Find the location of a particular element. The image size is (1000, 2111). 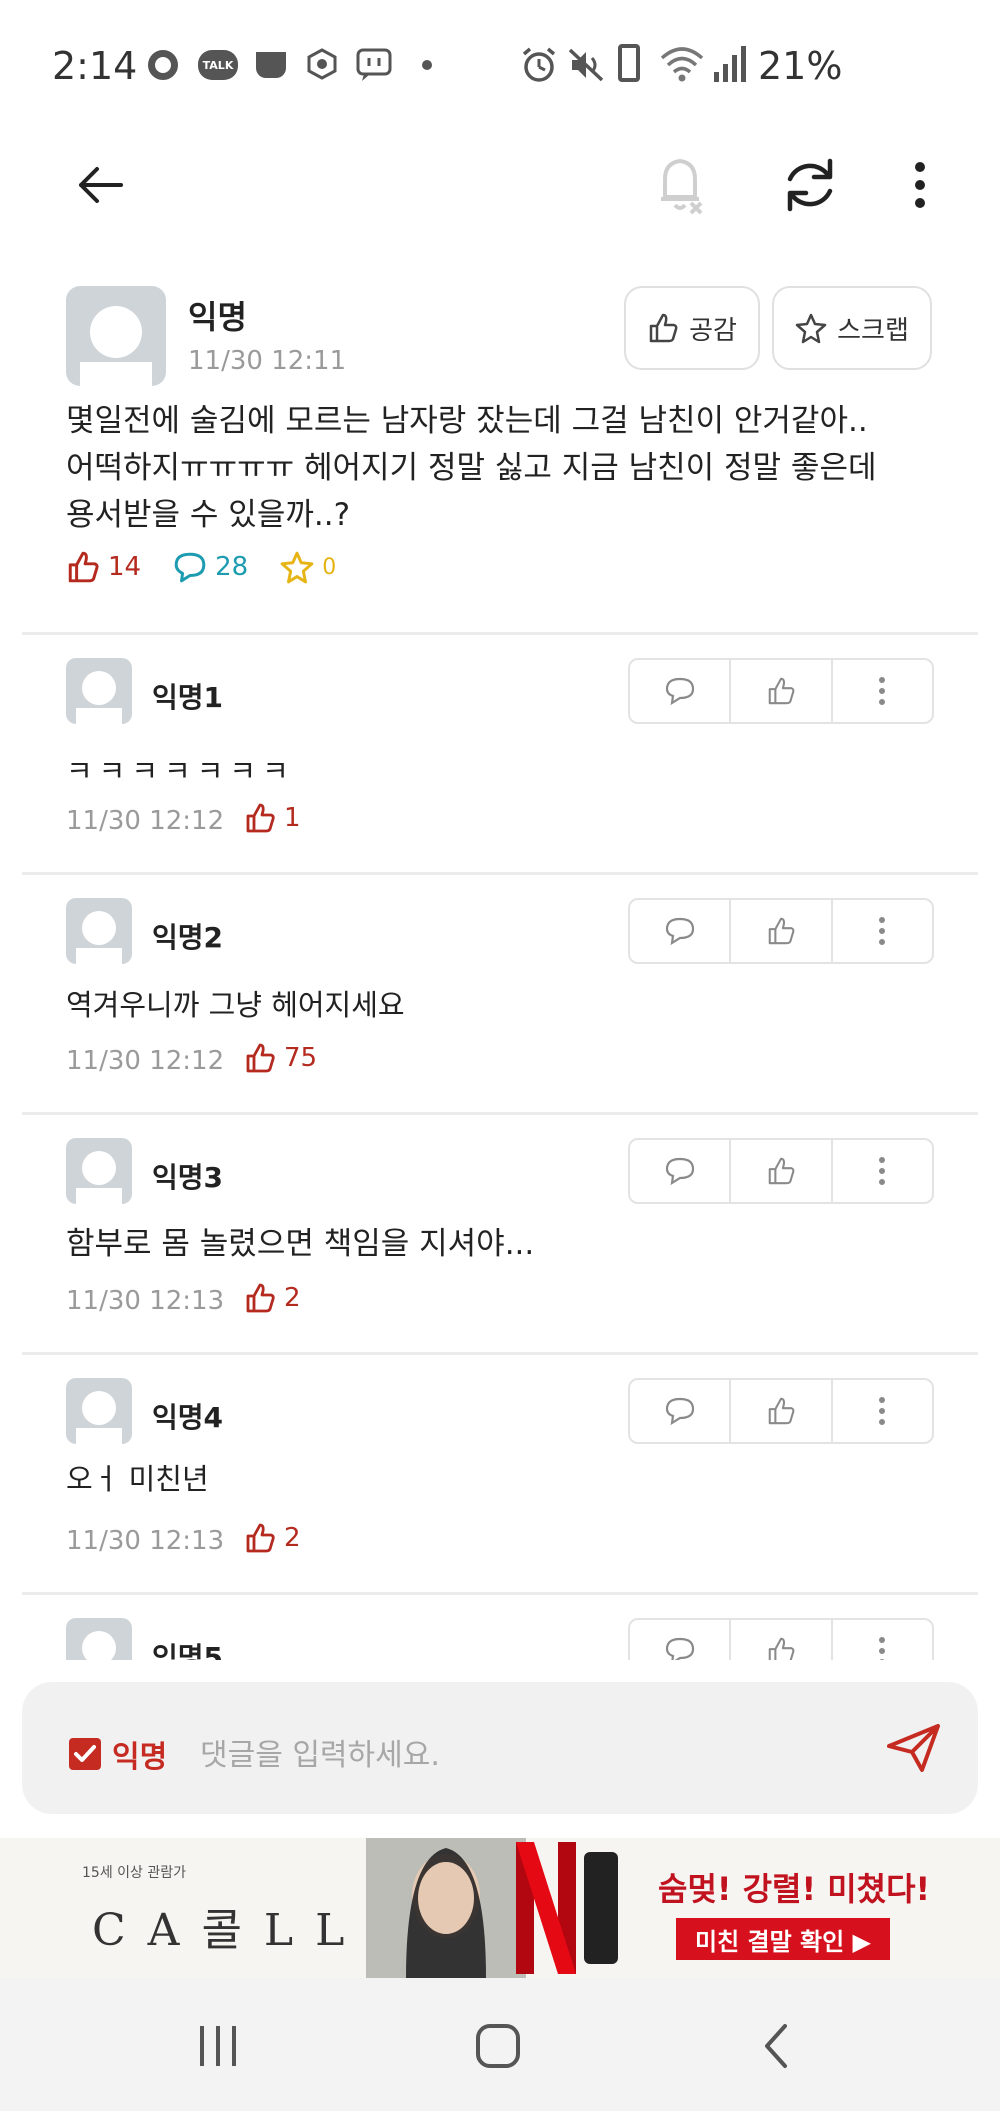

circle-notification-icon is located at coordinates (163, 65).